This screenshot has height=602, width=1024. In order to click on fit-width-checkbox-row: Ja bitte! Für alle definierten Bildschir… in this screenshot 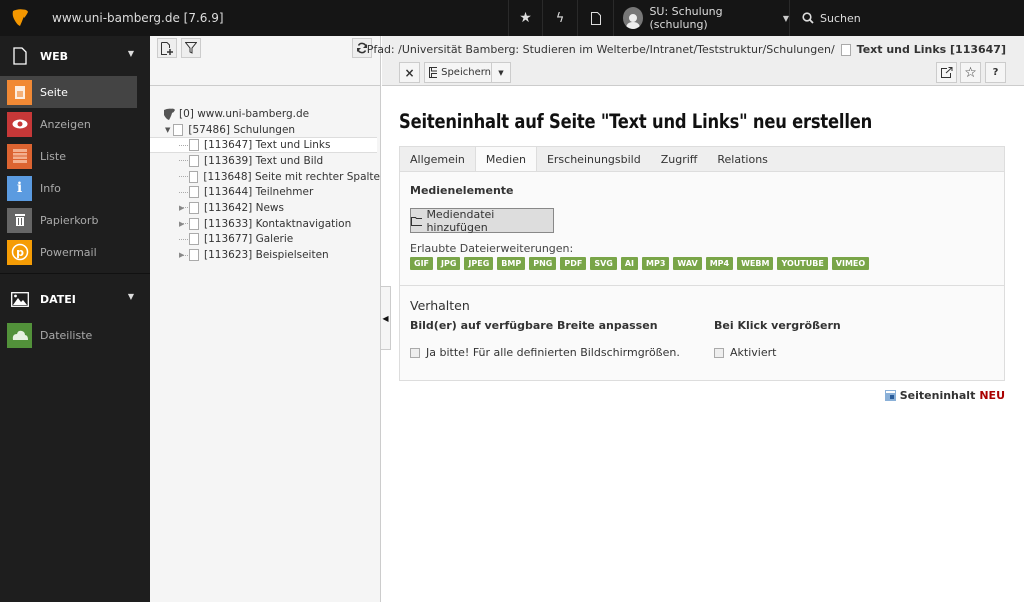, I will do `click(545, 352)`.